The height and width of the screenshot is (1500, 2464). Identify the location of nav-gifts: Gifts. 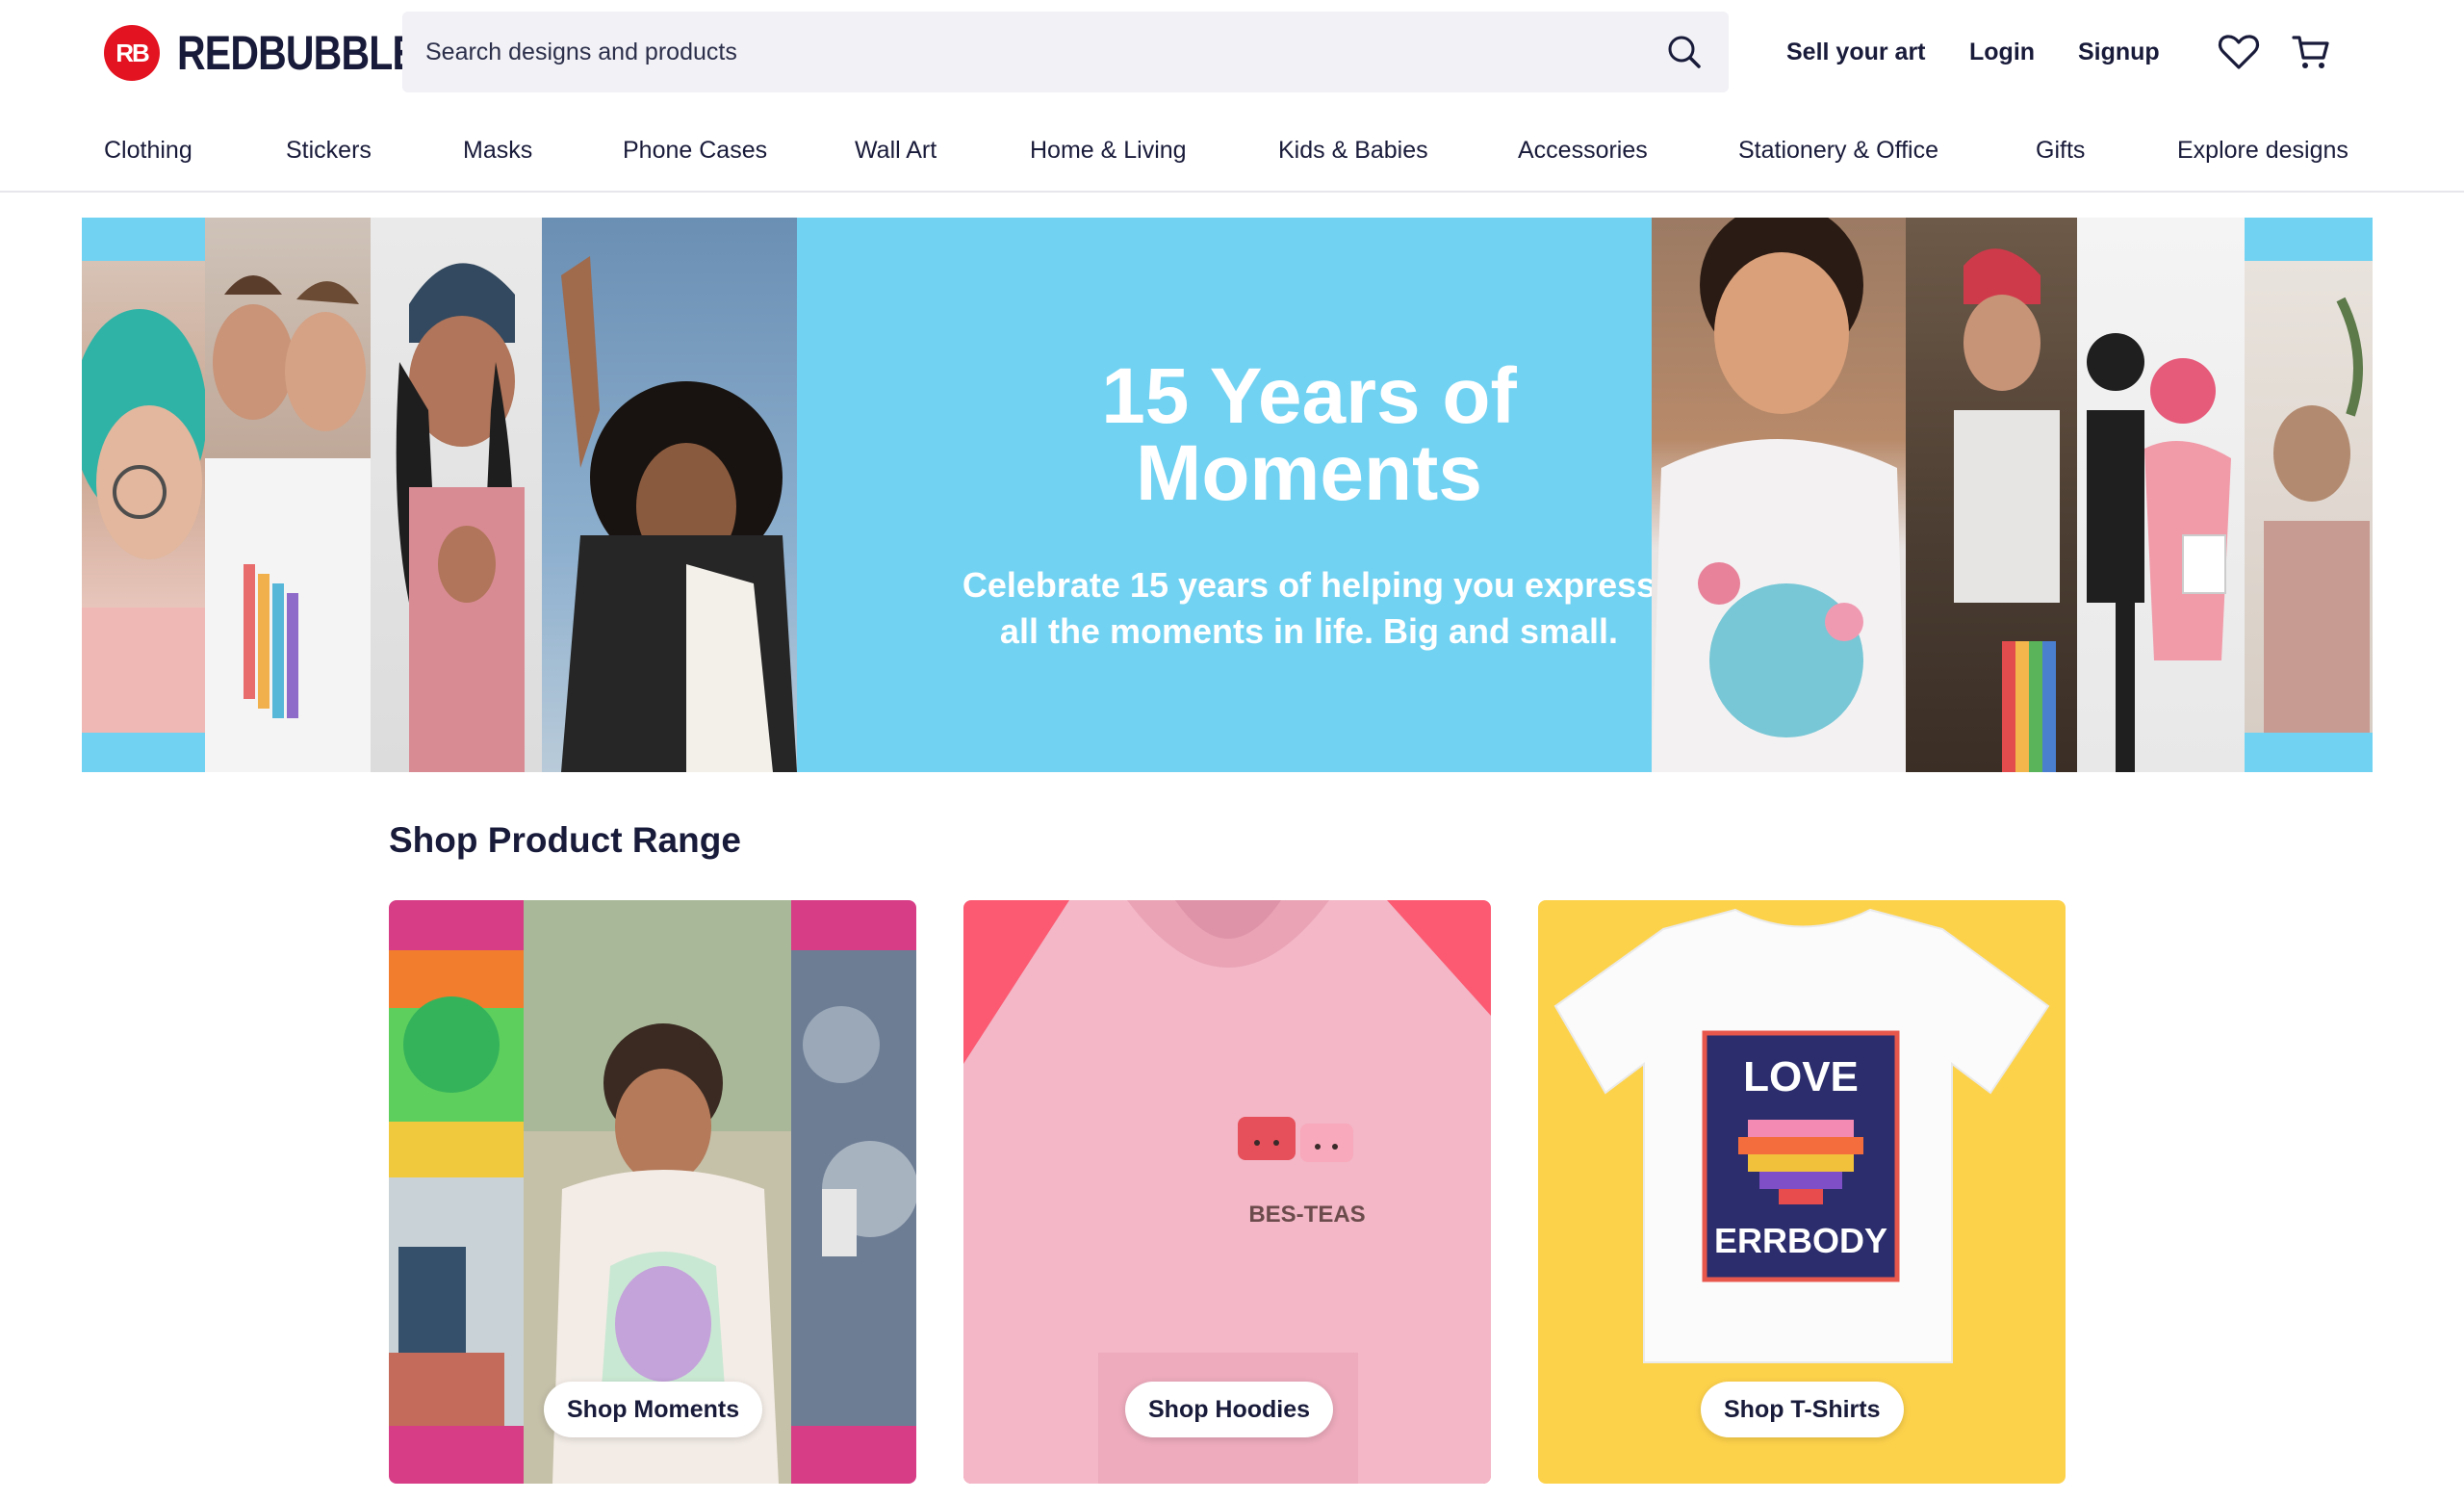
(2060, 150).